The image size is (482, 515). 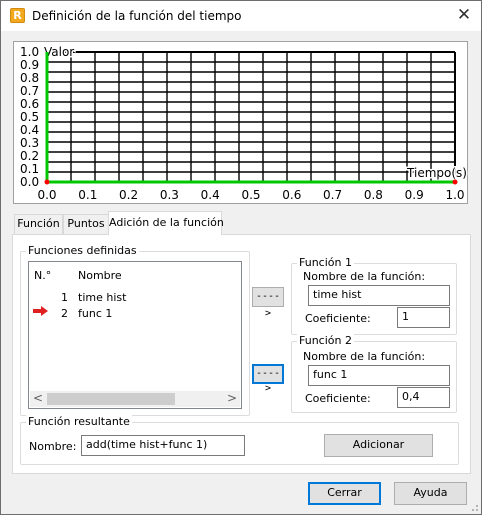 I want to click on tab-puntos: Puntos, so click(x=86, y=224).